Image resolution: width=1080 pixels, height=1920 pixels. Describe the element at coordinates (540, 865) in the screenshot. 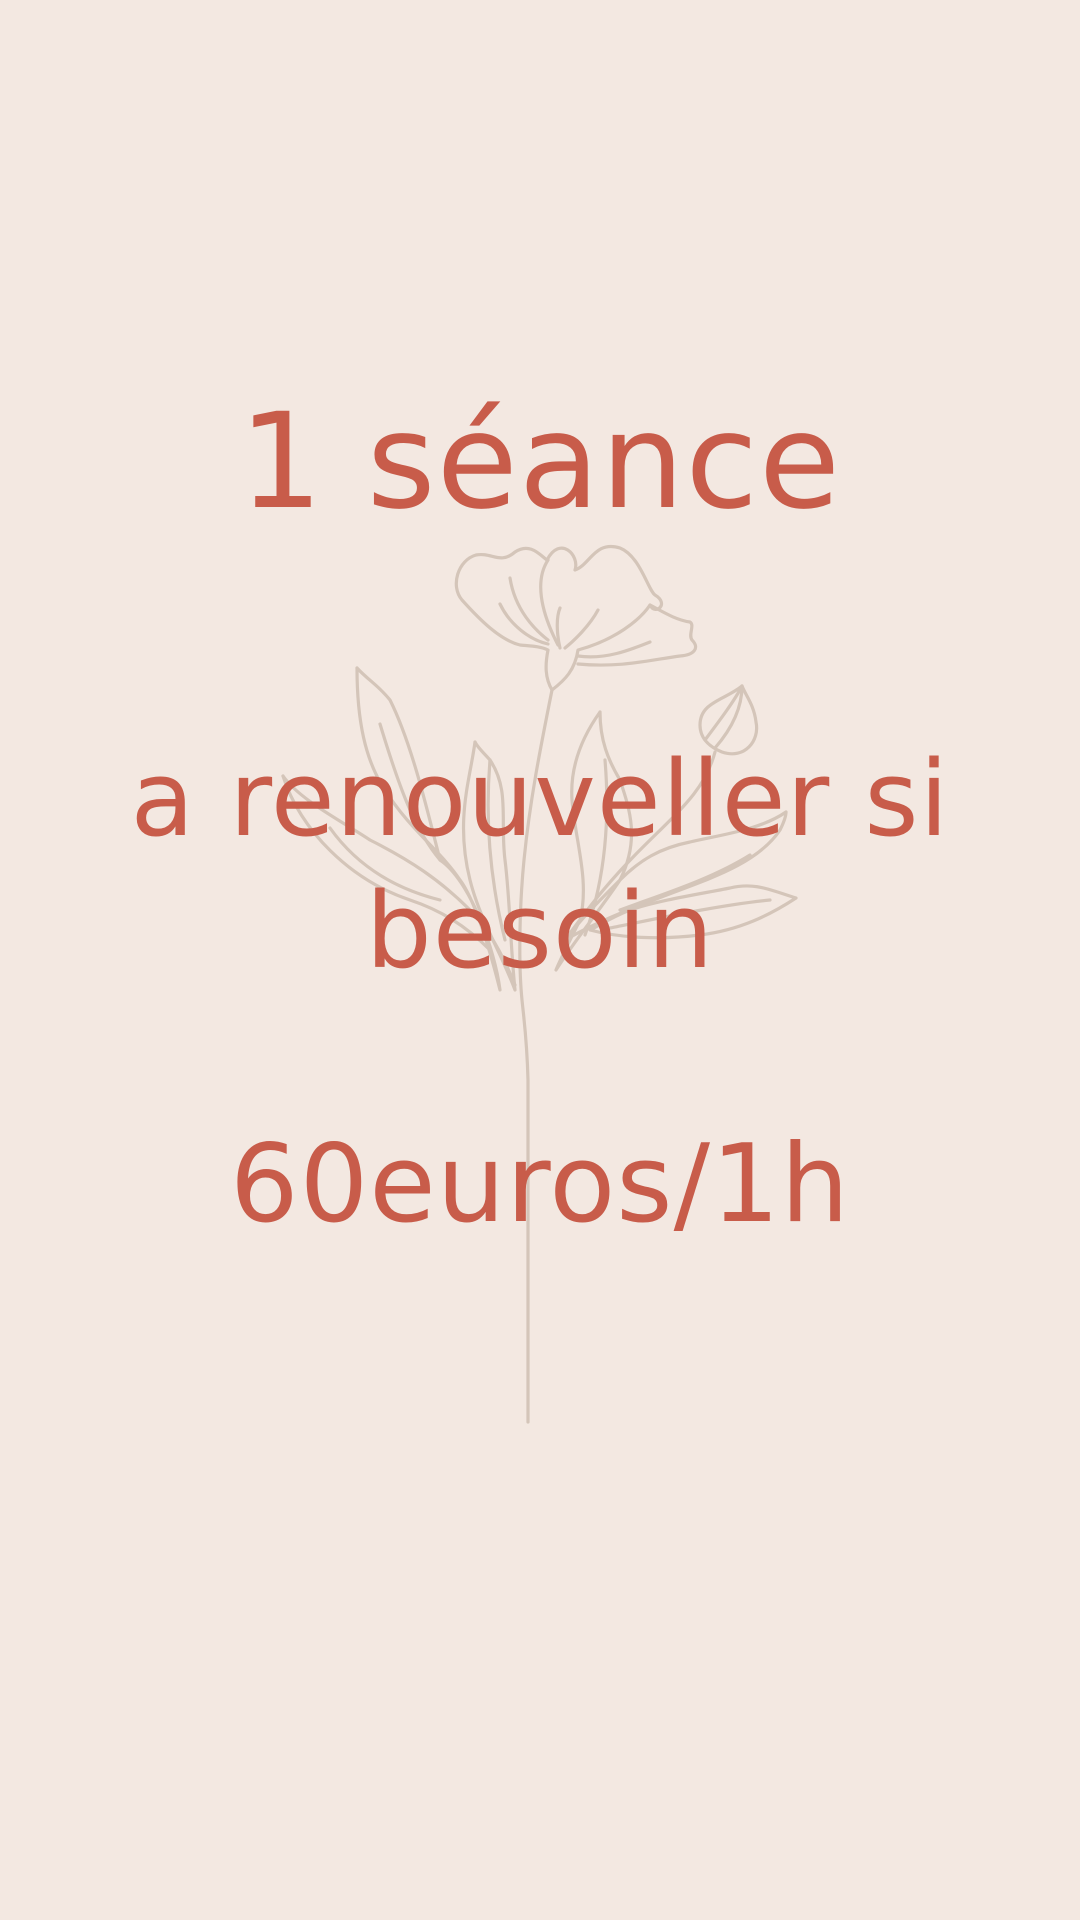

I see `renewal-note: a renouveller si besoin` at that location.